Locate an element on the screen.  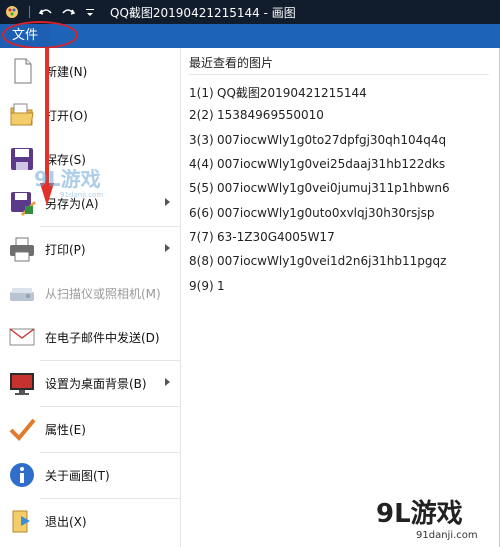
menu-item-email: 在电子邮件中发送(D) is located at coordinates (90, 337).